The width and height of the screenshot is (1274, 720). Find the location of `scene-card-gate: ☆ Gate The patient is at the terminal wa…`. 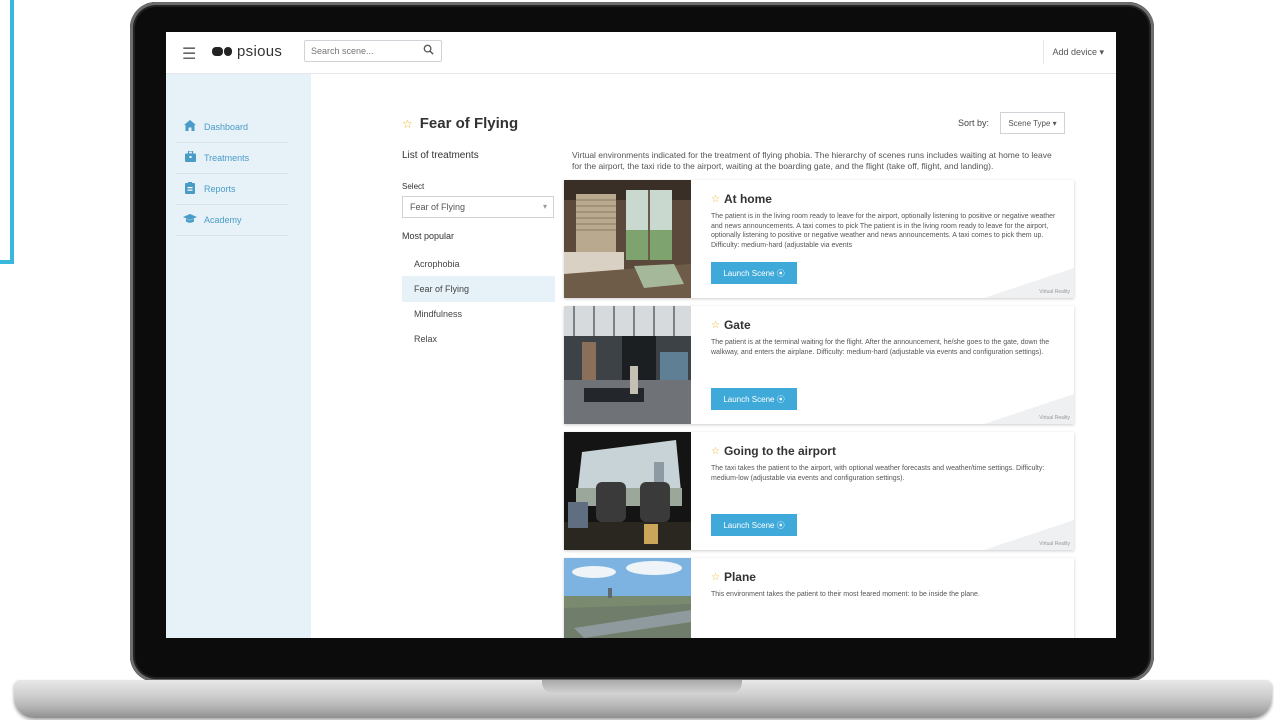

scene-card-gate: ☆ Gate The patient is at the terminal wa… is located at coordinates (819, 365).